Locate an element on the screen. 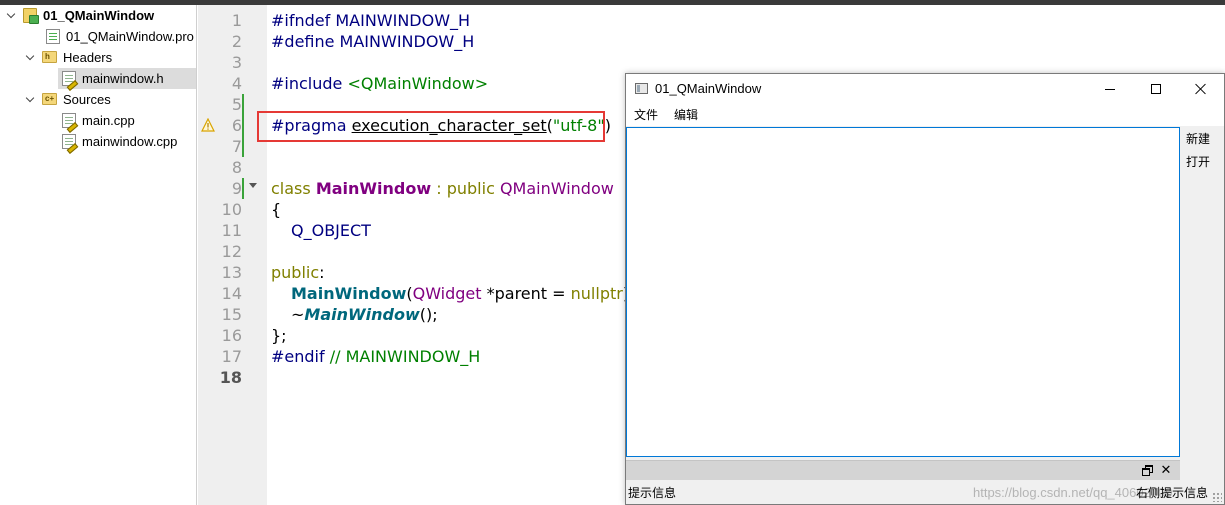 This screenshot has width=1225, height=505. tree-project-root: 01_QMainWindow is located at coordinates (80, 15).